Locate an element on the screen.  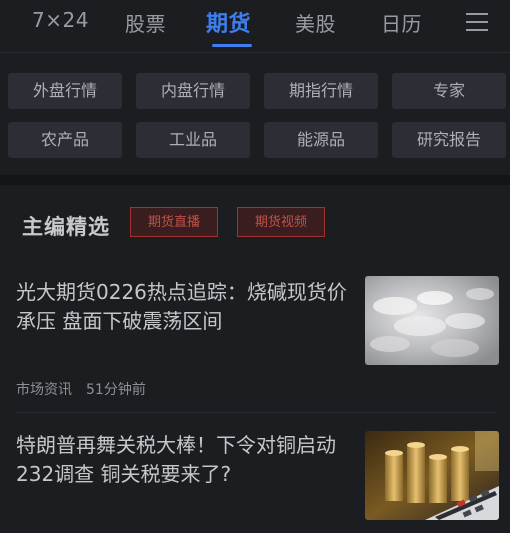
category-button-research: 研究报告 is located at coordinates (449, 140).